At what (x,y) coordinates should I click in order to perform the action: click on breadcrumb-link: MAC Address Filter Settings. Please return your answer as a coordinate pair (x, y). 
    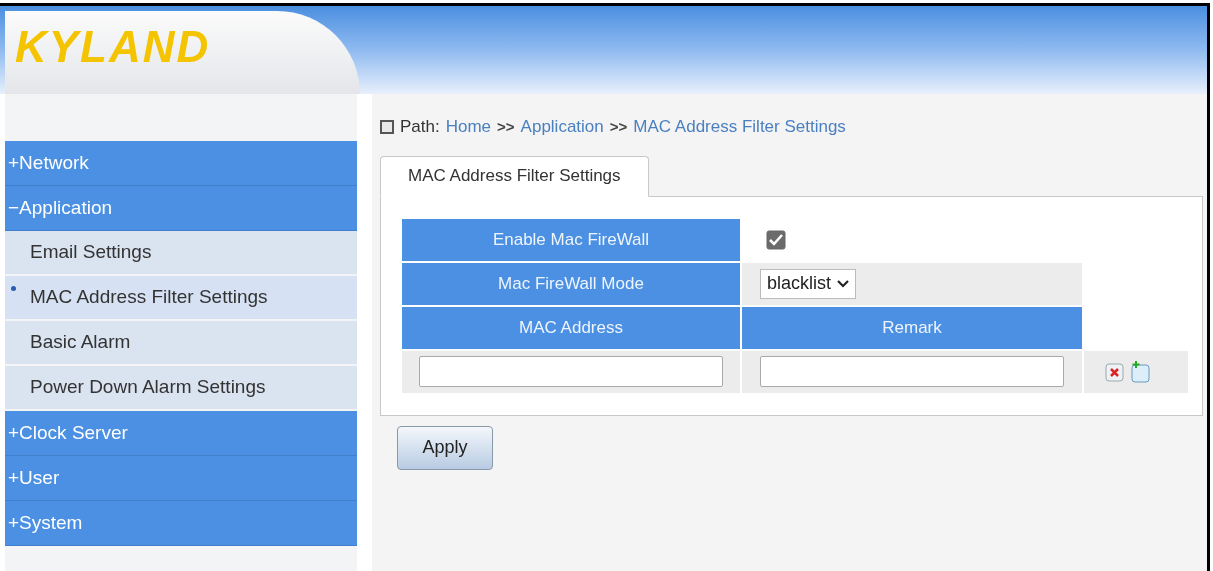
    Looking at the image, I should click on (739, 127).